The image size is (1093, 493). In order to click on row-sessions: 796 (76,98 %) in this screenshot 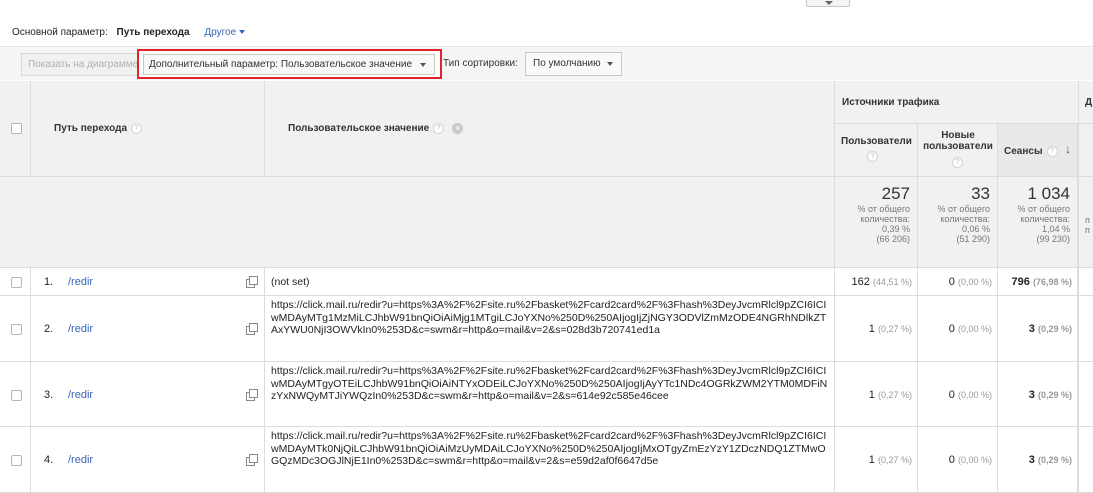, I will do `click(1035, 282)`.